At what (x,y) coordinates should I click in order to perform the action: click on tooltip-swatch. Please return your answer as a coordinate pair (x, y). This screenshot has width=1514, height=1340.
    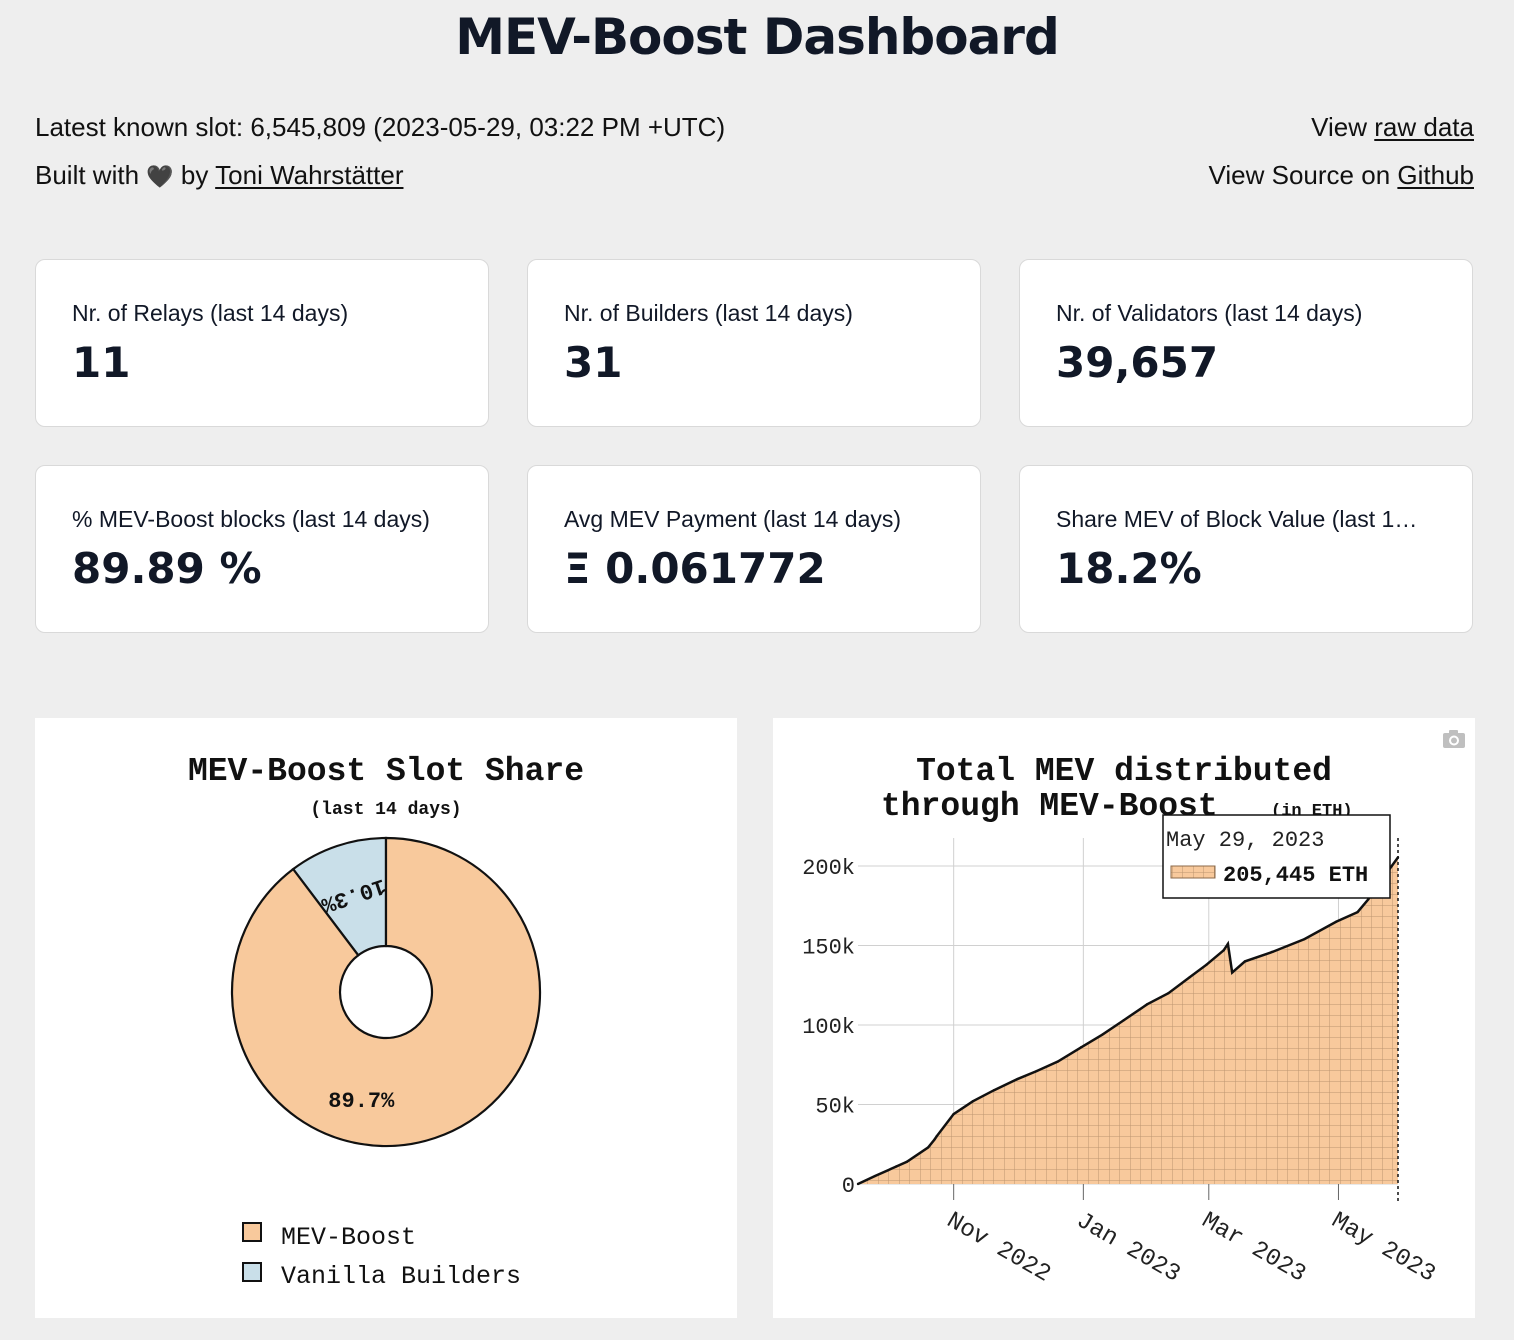
    Looking at the image, I should click on (1193, 872).